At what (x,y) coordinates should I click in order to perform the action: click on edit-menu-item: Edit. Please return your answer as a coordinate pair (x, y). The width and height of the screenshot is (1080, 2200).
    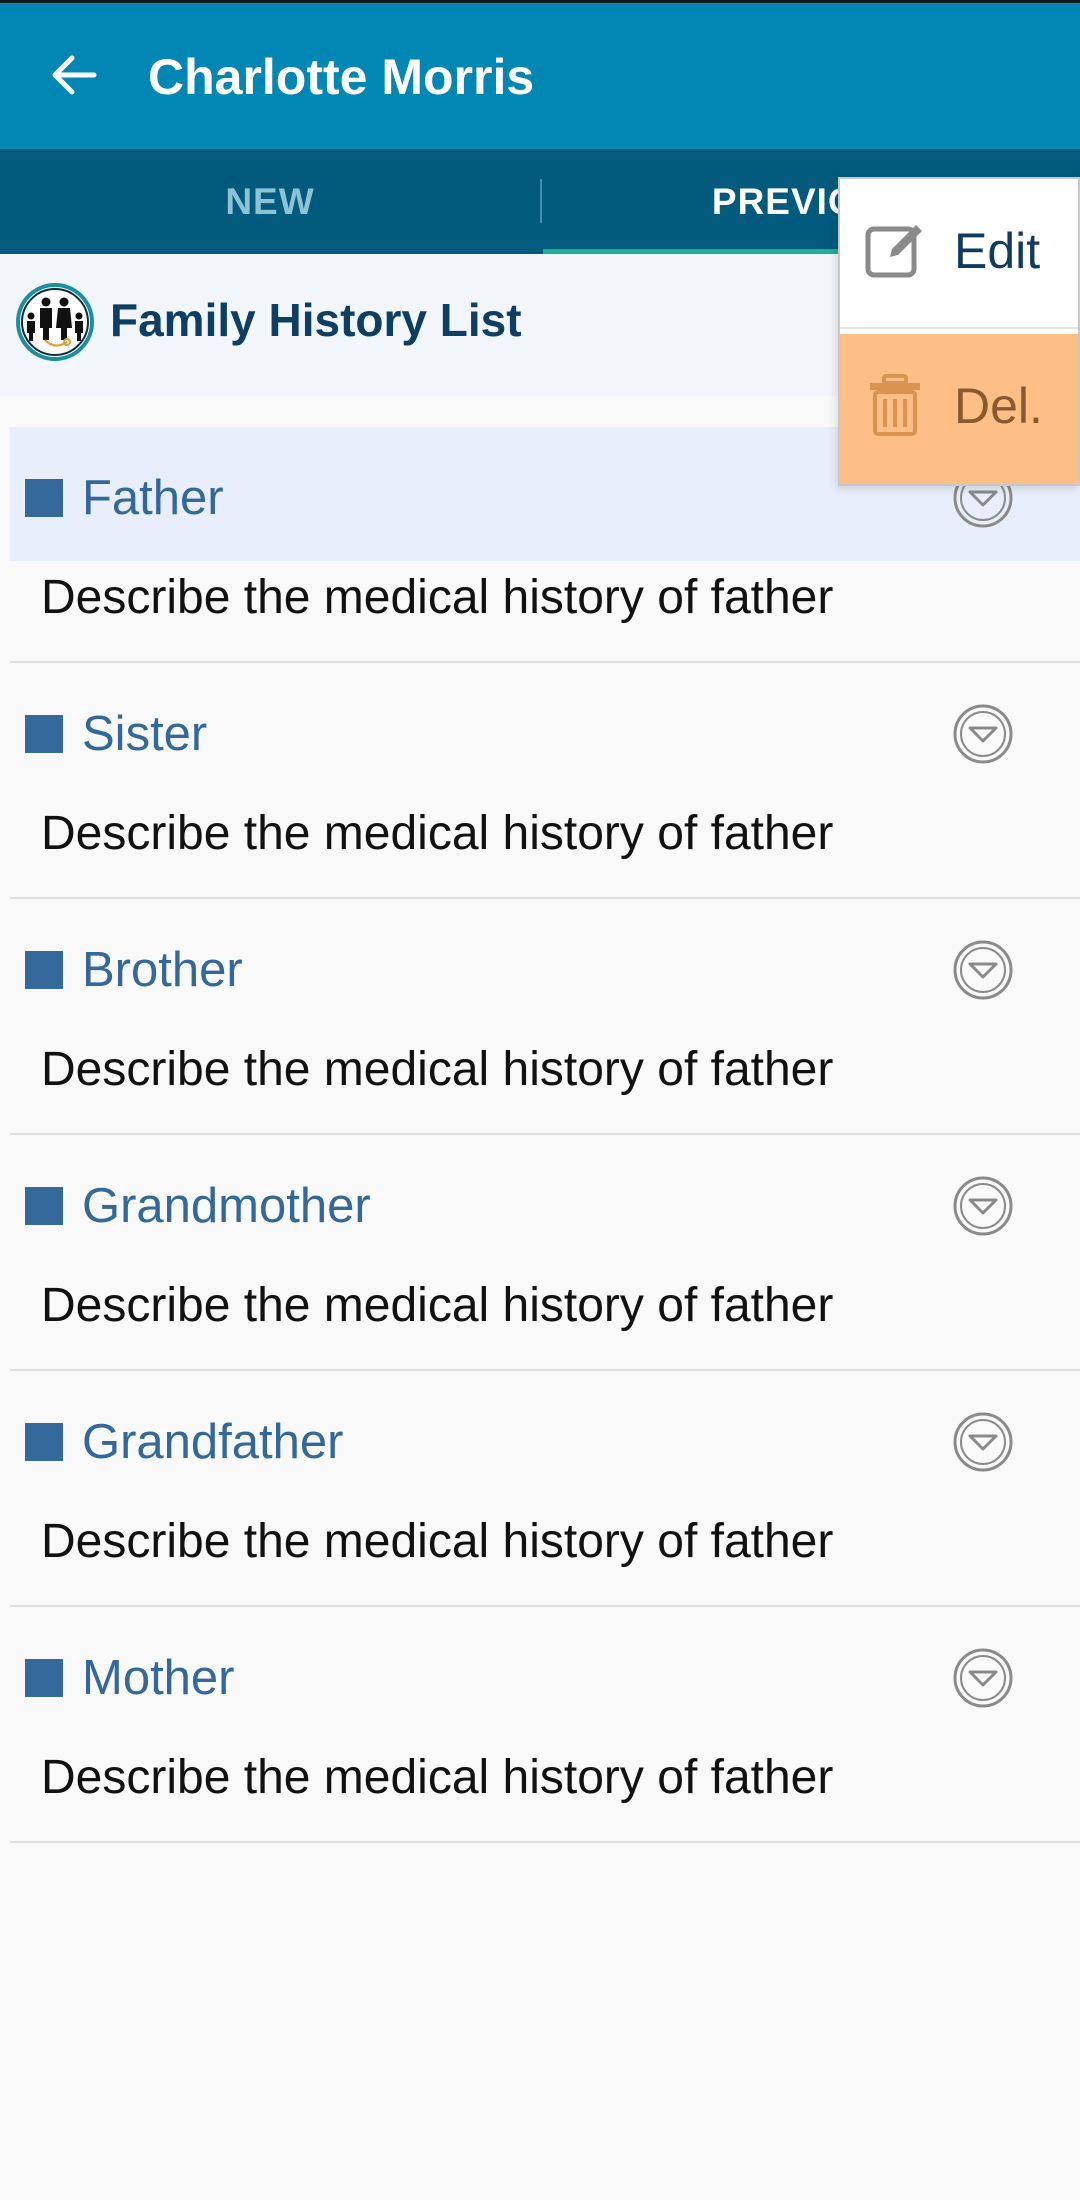
    Looking at the image, I should click on (959, 254).